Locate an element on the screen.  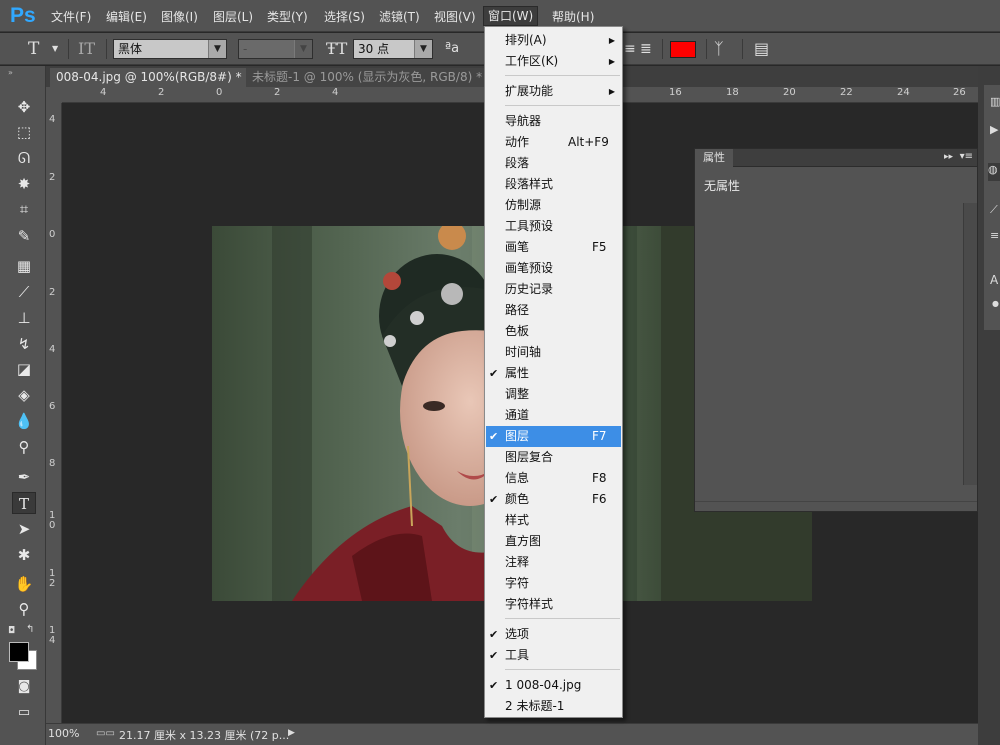
type-tool-icon: T is located at coordinates (24, 503).